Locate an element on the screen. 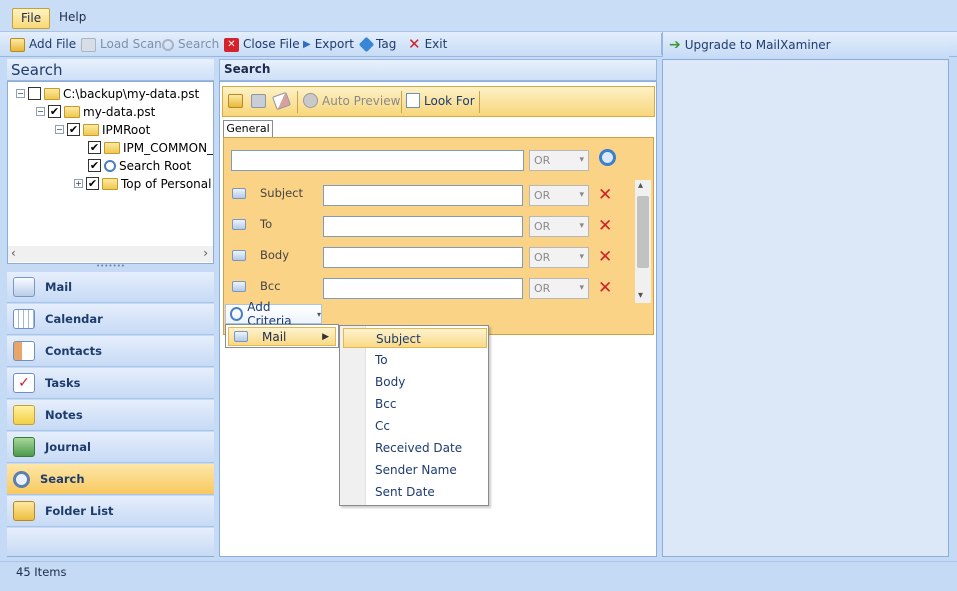 The height and width of the screenshot is (591, 957). download-icon is located at coordinates (88, 44).